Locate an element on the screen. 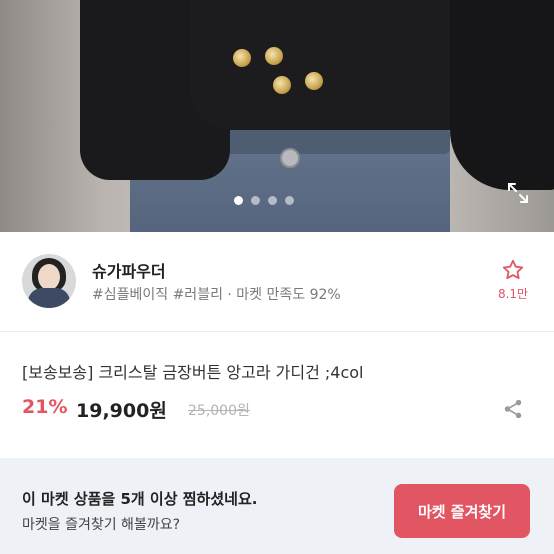 Image resolution: width=554 pixels, height=554 pixels. discount-rate: 21% is located at coordinates (45, 407).